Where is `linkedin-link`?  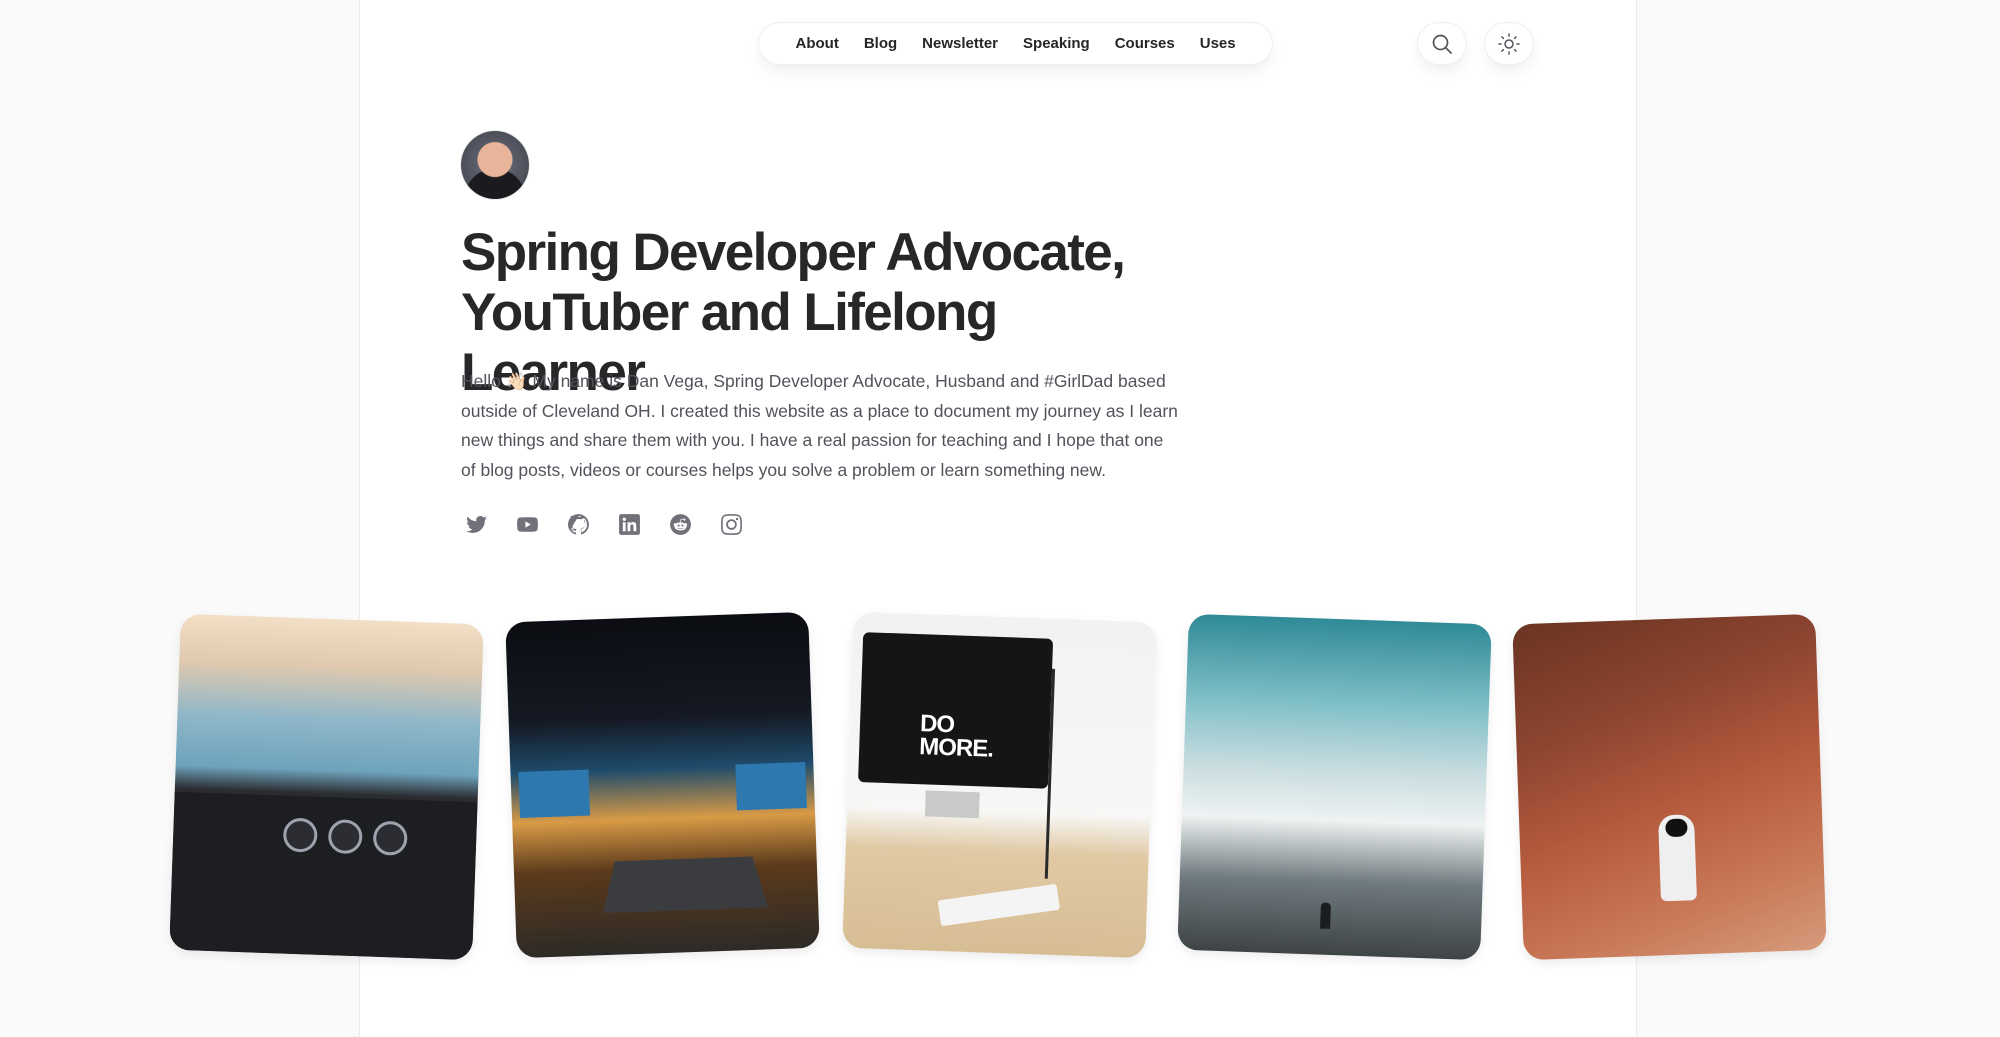 linkedin-link is located at coordinates (629, 524).